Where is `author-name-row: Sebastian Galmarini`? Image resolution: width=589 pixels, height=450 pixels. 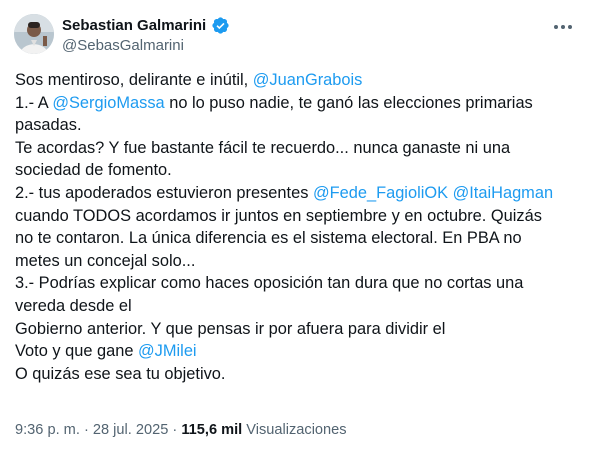
author-name-row: Sebastian Galmarini is located at coordinates (146, 25).